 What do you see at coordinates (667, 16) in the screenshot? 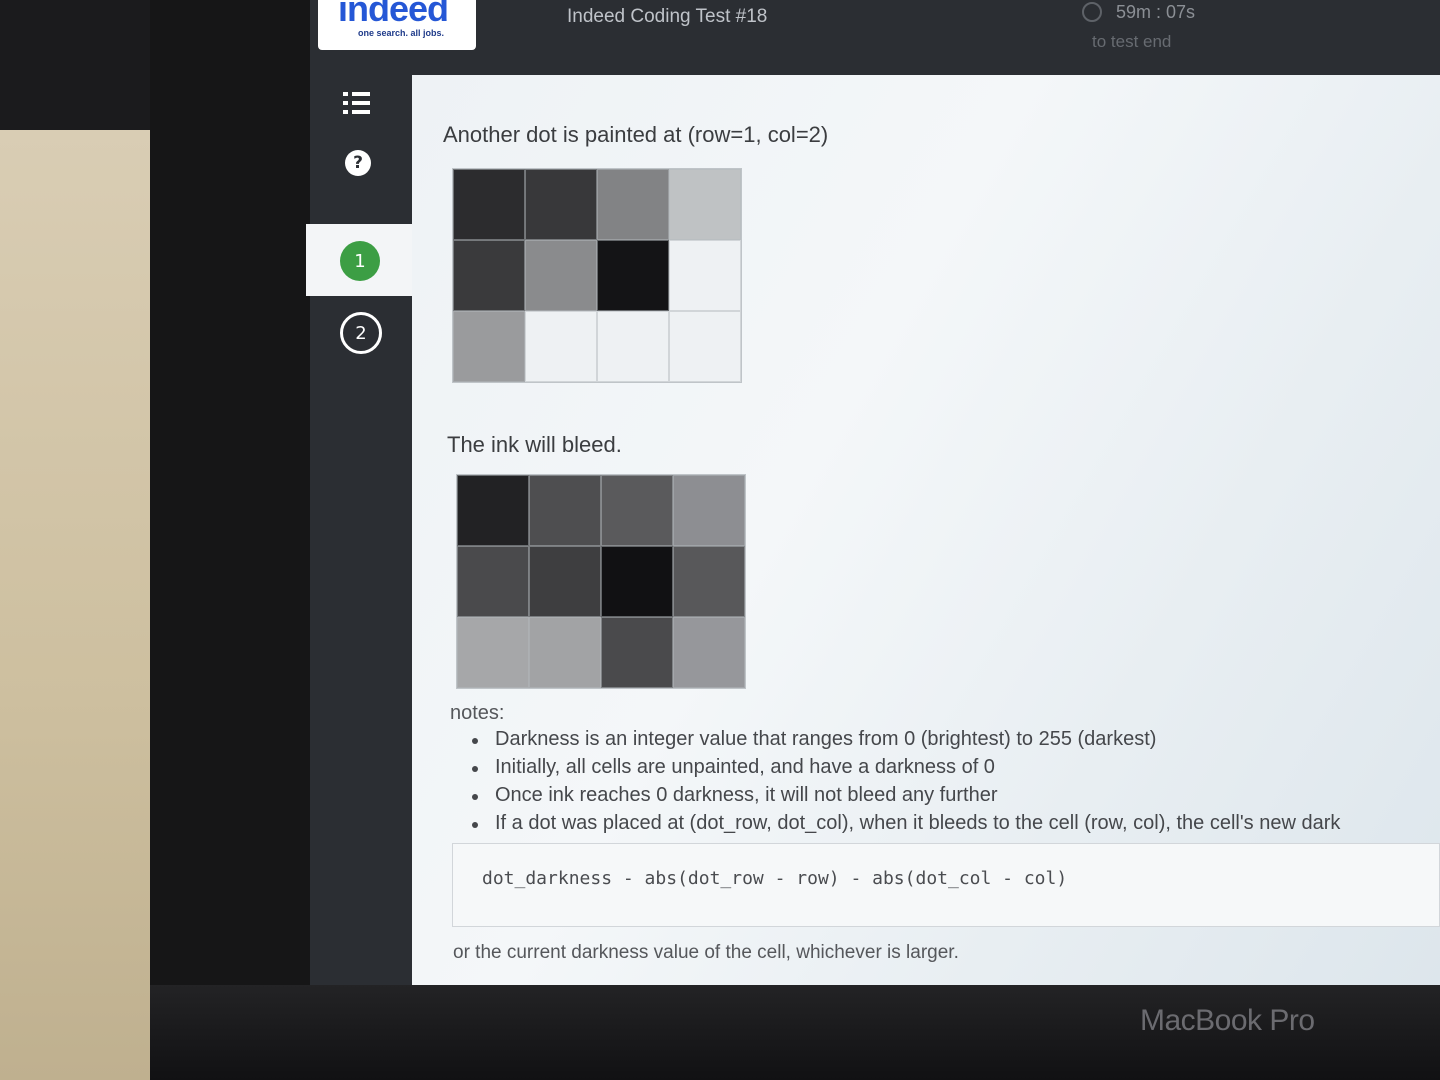
I see `test-title: Indeed Coding Test #18` at bounding box center [667, 16].